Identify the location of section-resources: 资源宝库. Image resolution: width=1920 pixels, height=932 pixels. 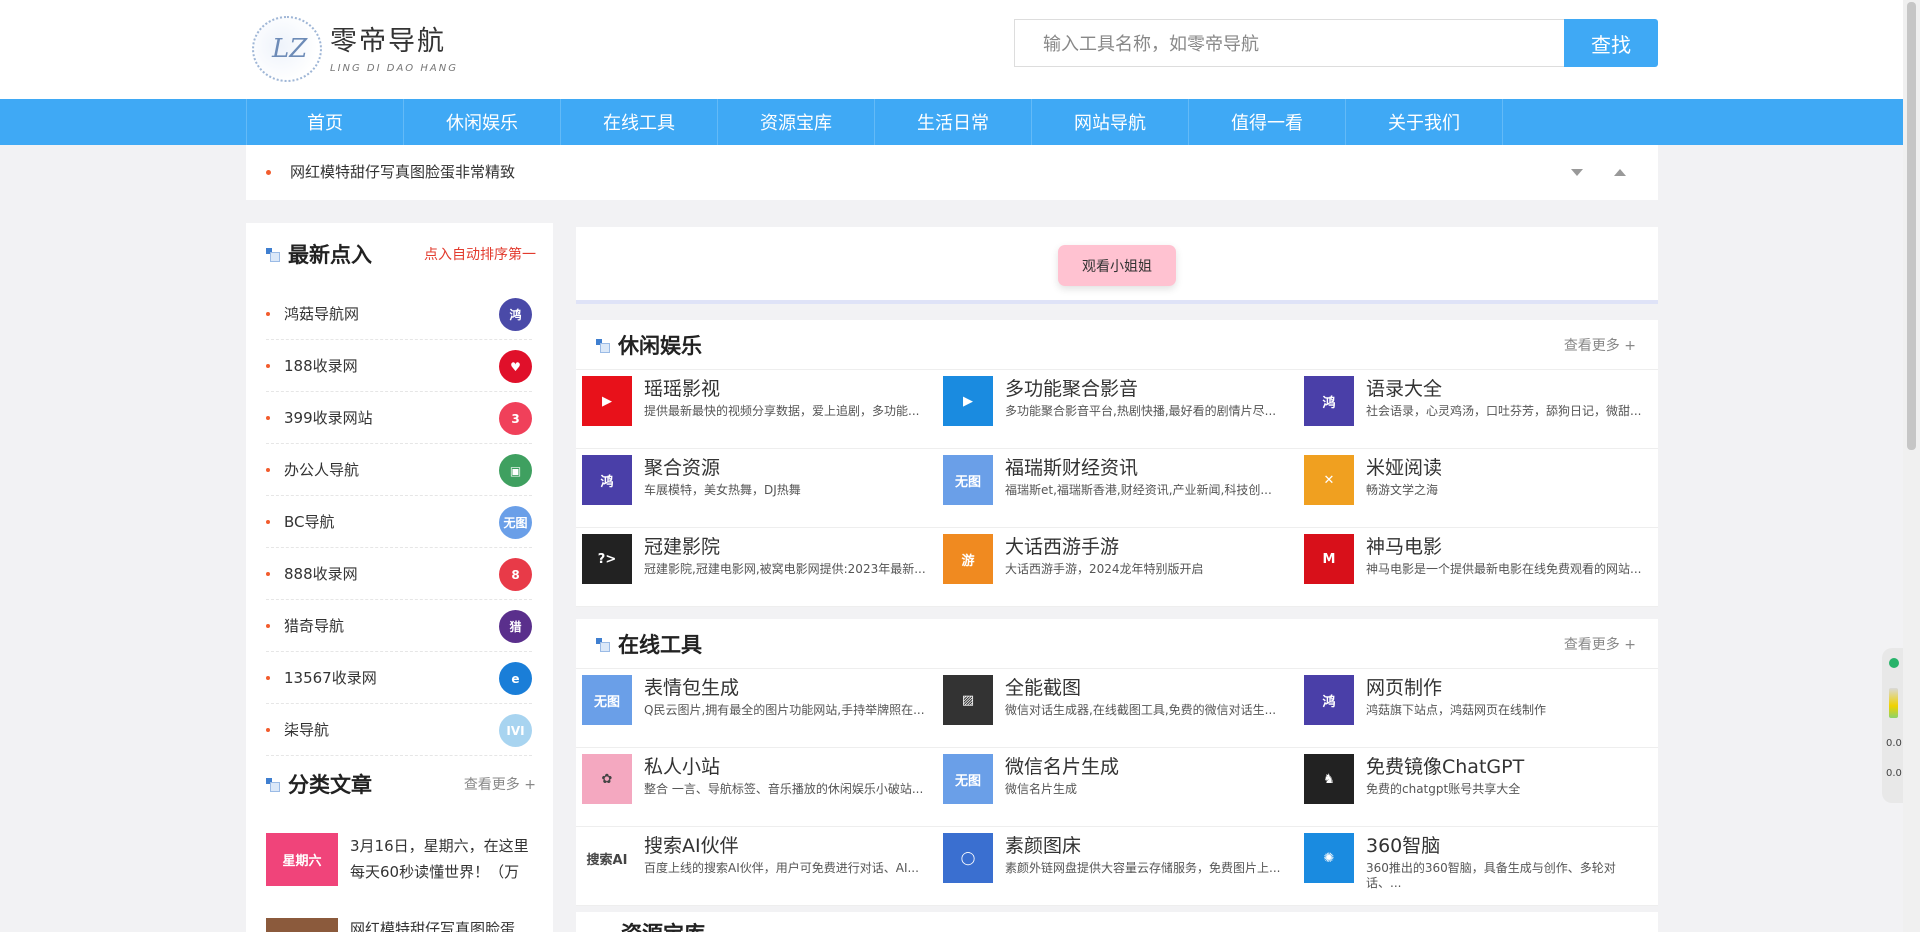
(1117, 922).